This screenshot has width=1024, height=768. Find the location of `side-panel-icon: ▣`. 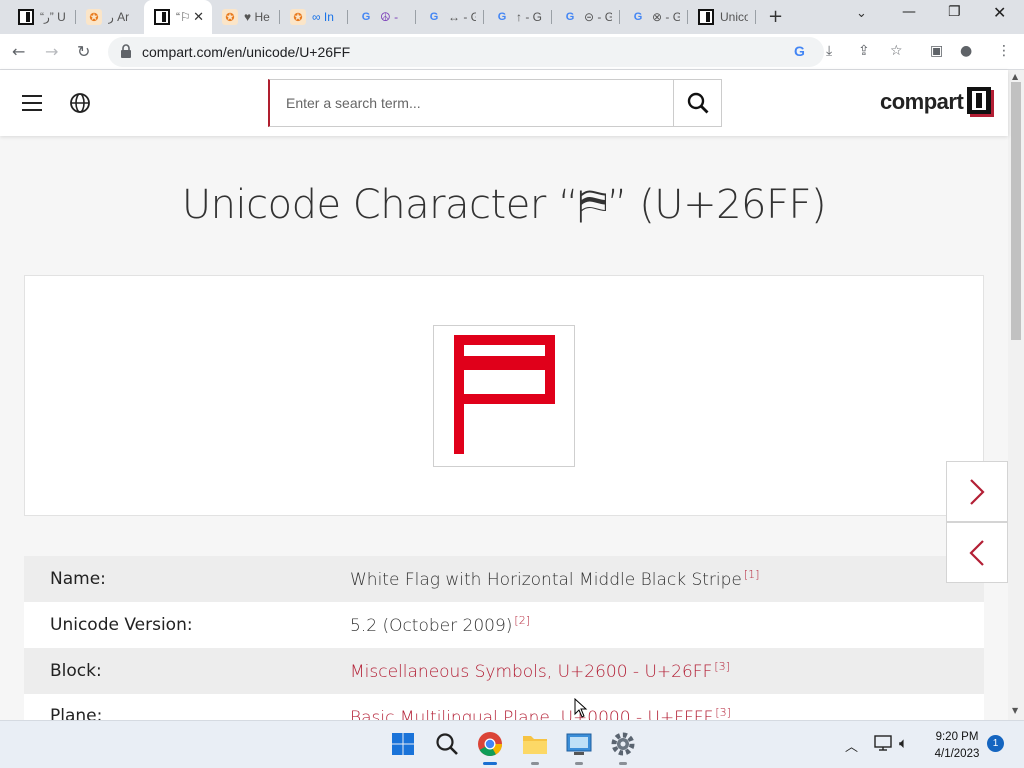

side-panel-icon: ▣ is located at coordinates (936, 51).